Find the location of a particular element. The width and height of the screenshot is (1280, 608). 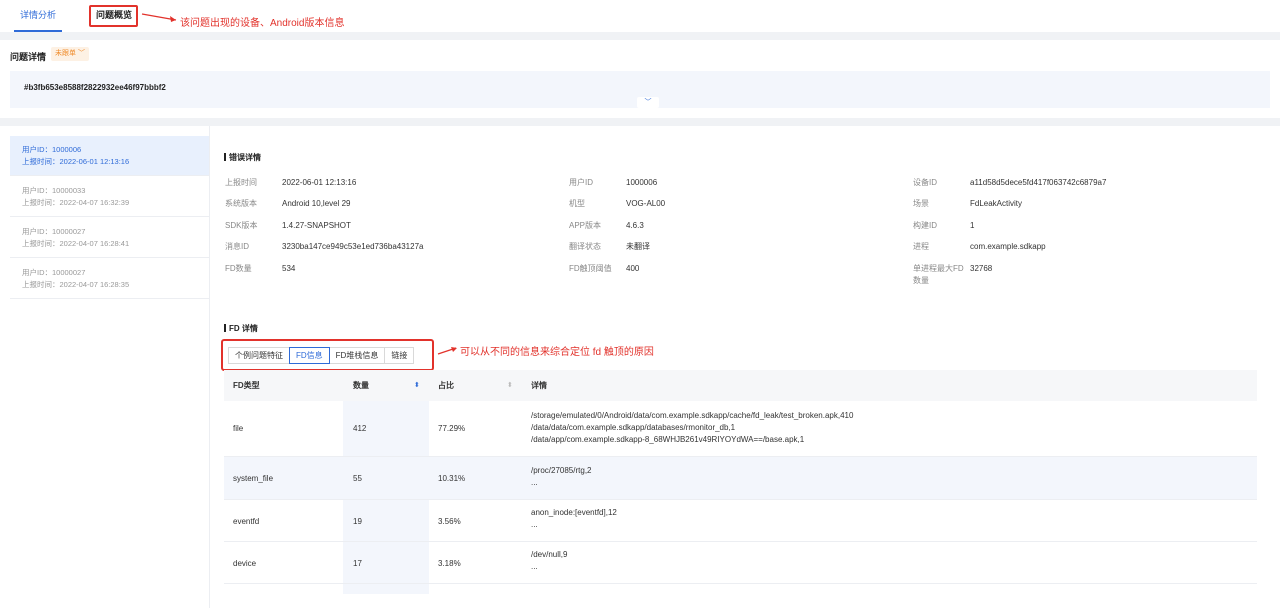

user-report-item: 用户ID：10000027 上报时间：2022-04-07 16:28:35 is located at coordinates (109, 279).